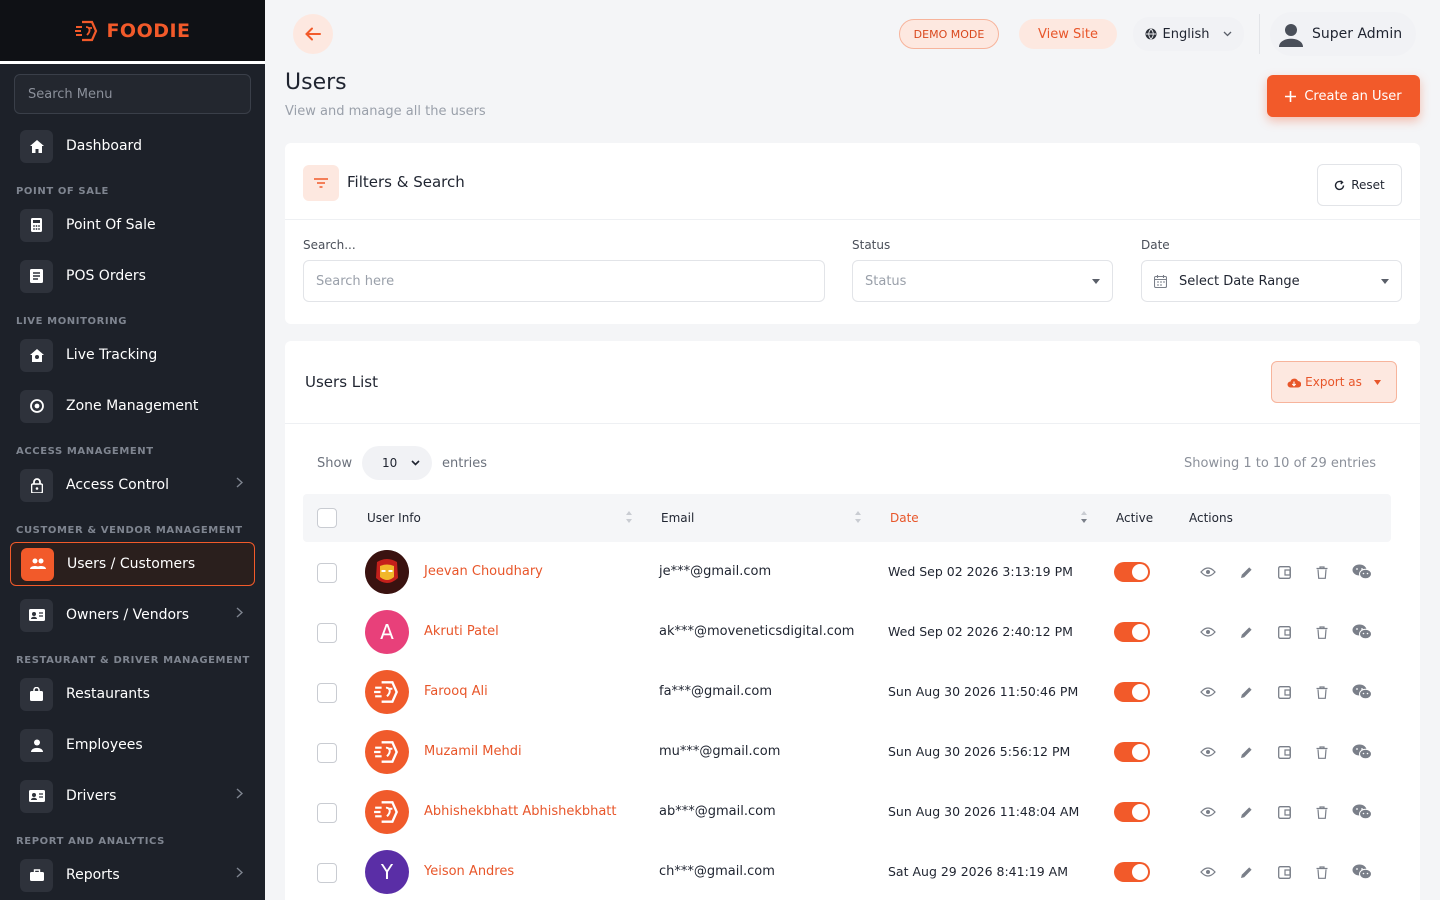 This screenshot has height=900, width=1440. I want to click on user-name-link: Abhishekbhatt Abhishekbhatt, so click(520, 811).